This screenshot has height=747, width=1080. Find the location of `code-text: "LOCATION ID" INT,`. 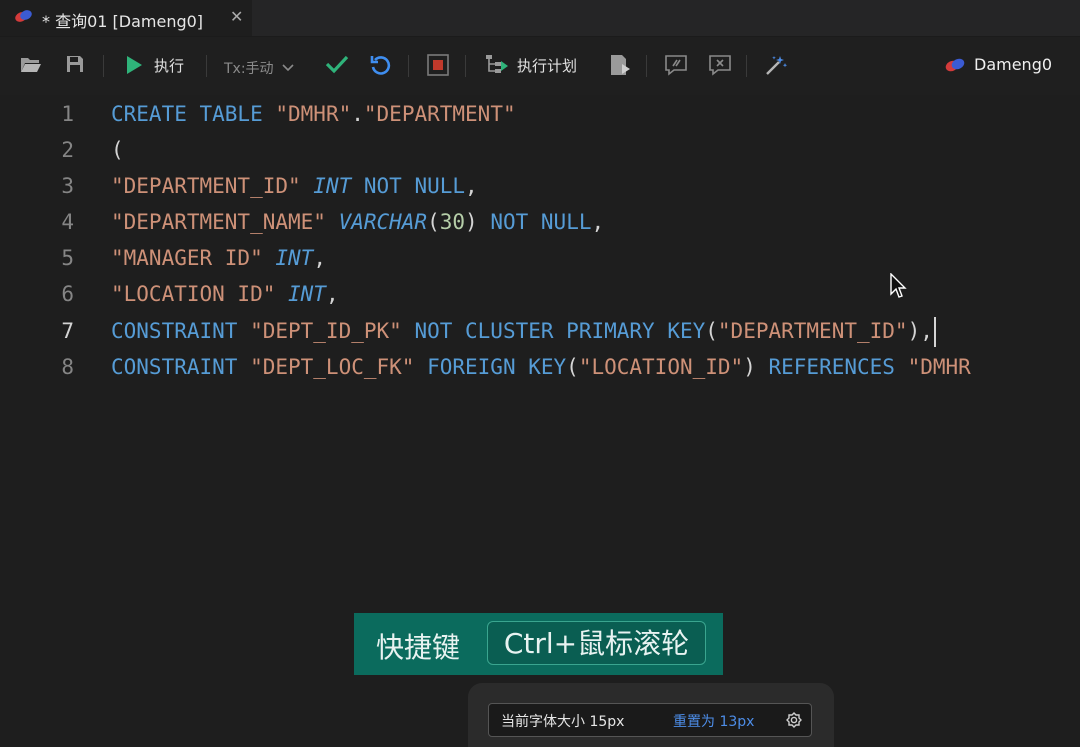

code-text: "LOCATION ID" INT, is located at coordinates (225, 294).